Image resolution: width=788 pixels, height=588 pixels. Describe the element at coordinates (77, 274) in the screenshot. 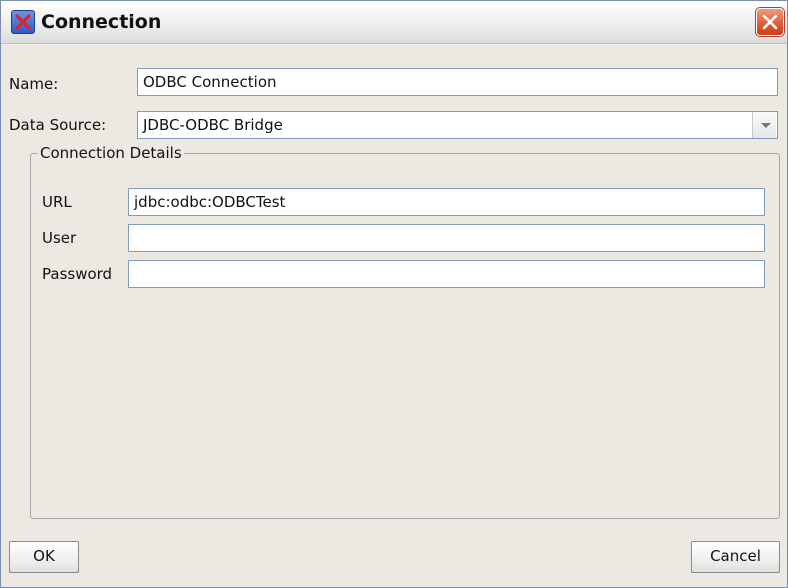

I see `password-label: Password` at that location.